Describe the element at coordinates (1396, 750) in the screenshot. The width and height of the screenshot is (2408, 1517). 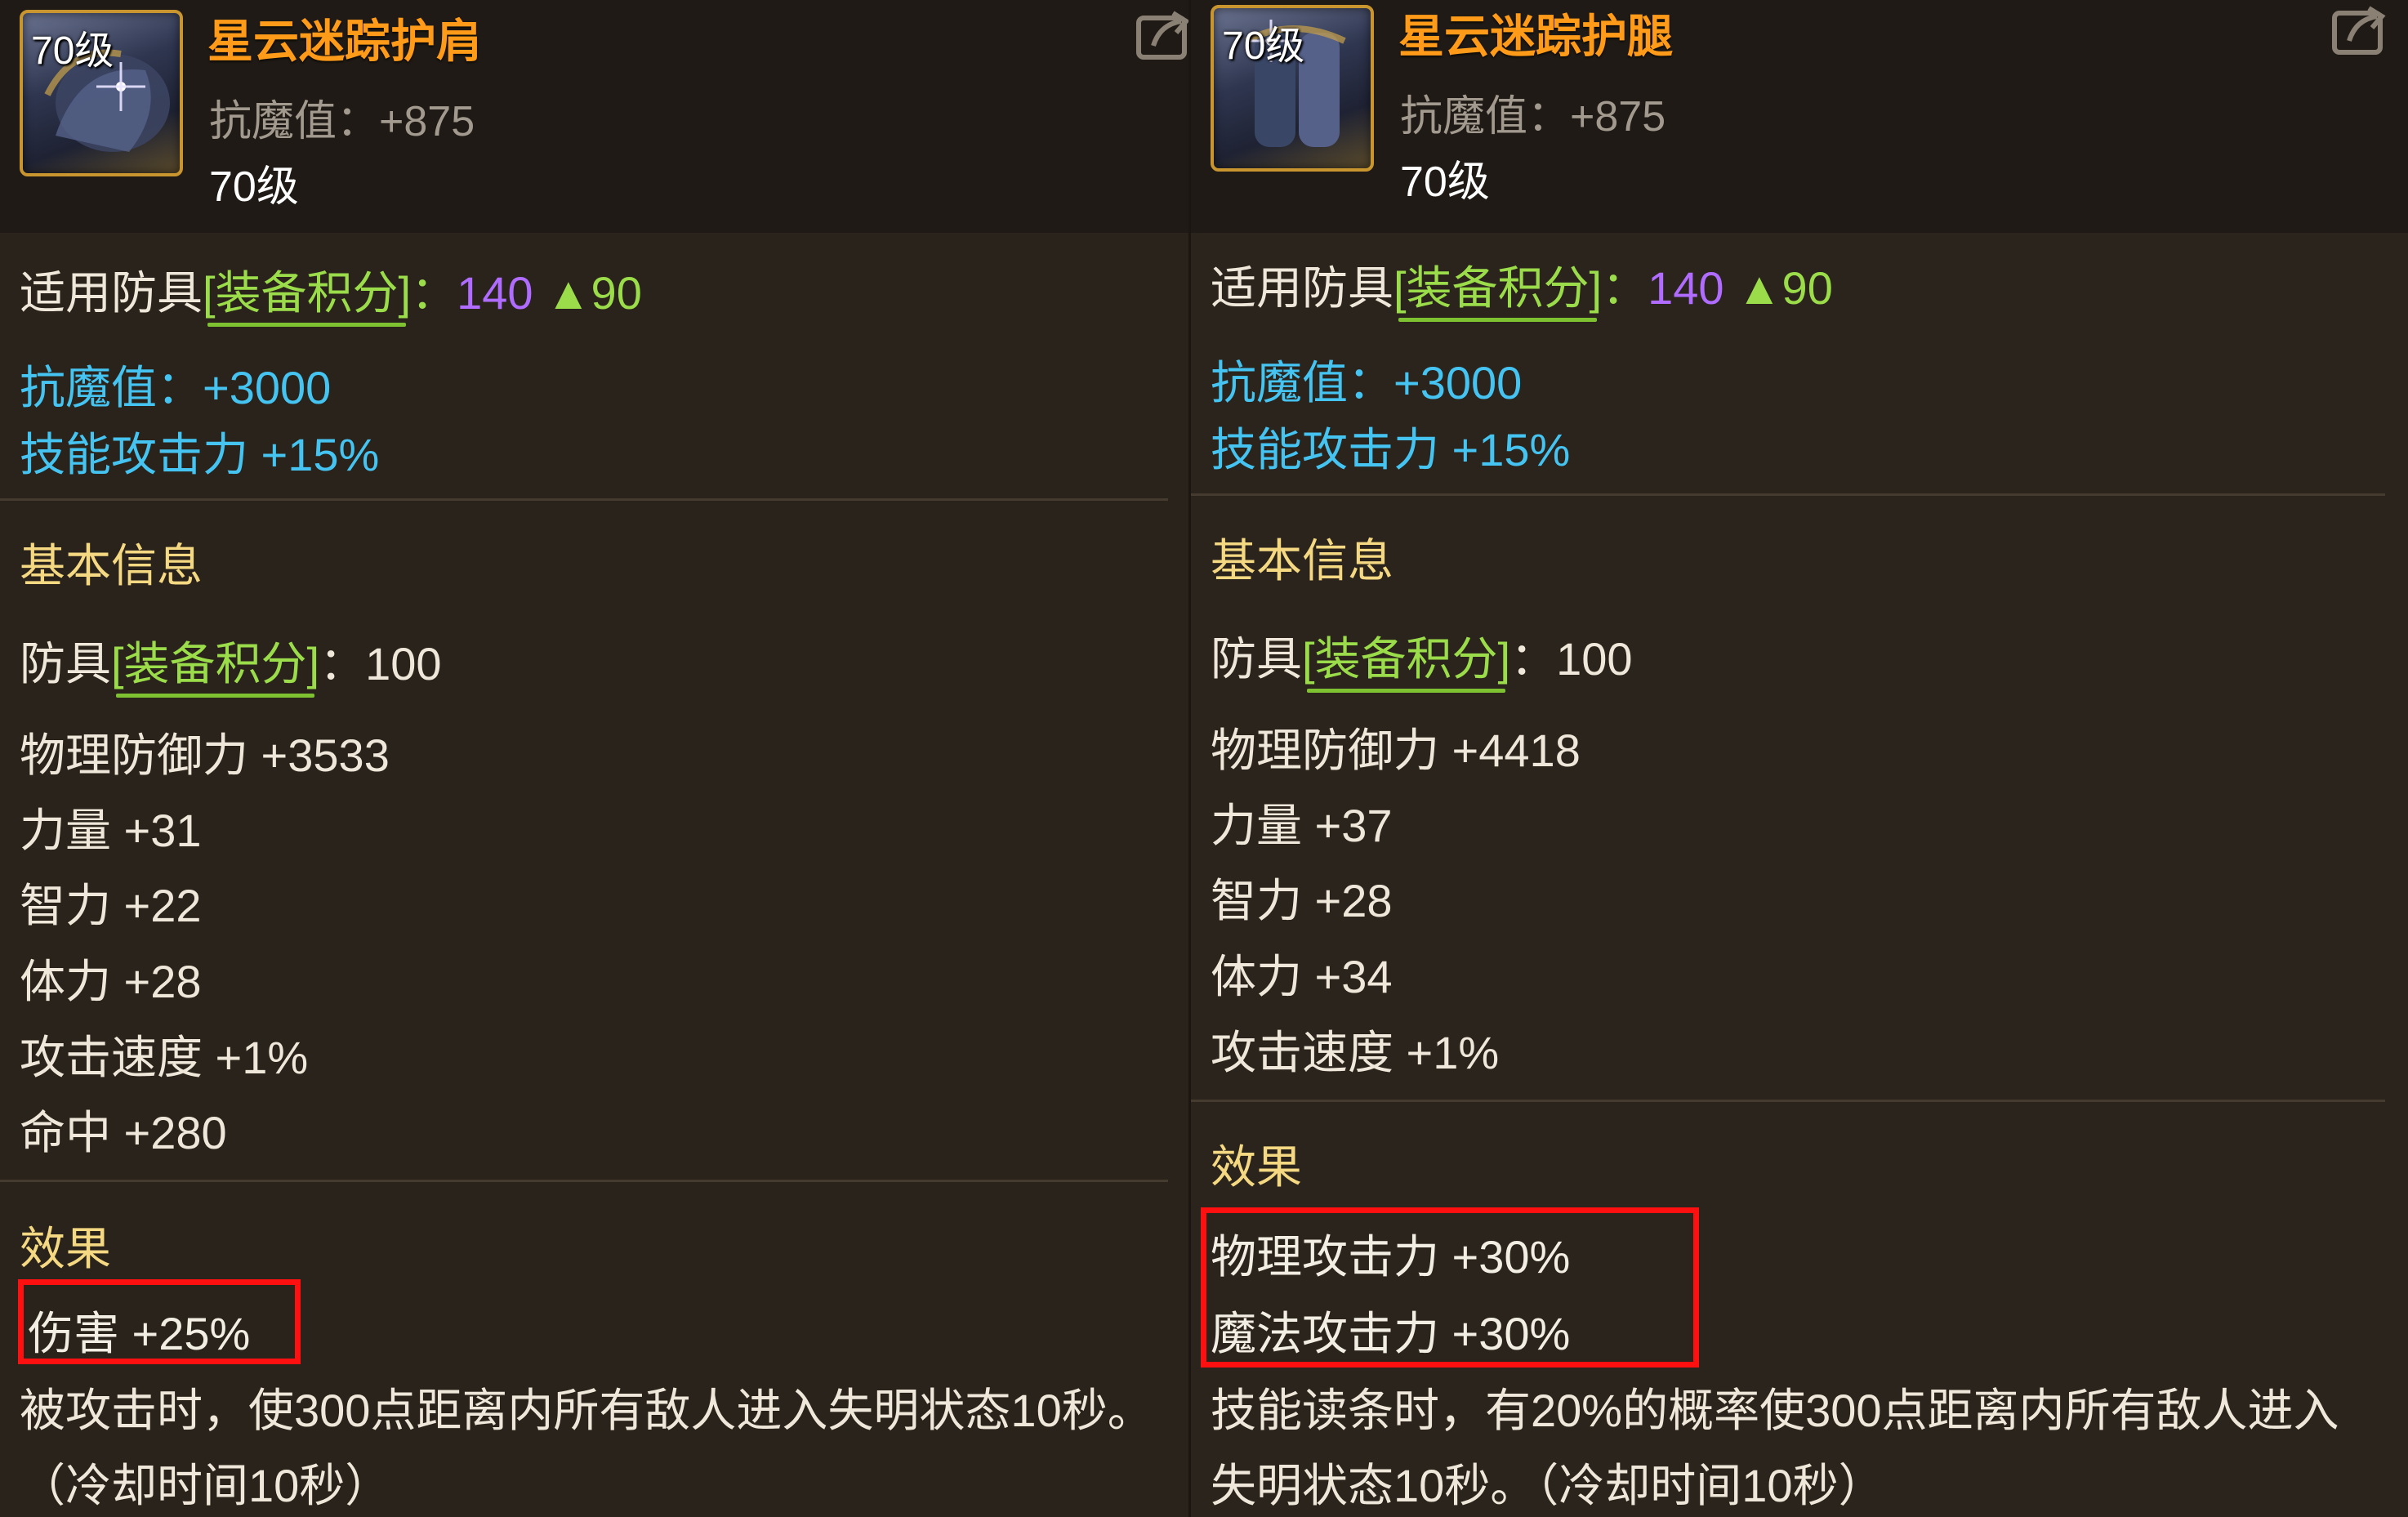
I see `stat-line: 物理防御力 +4418` at that location.